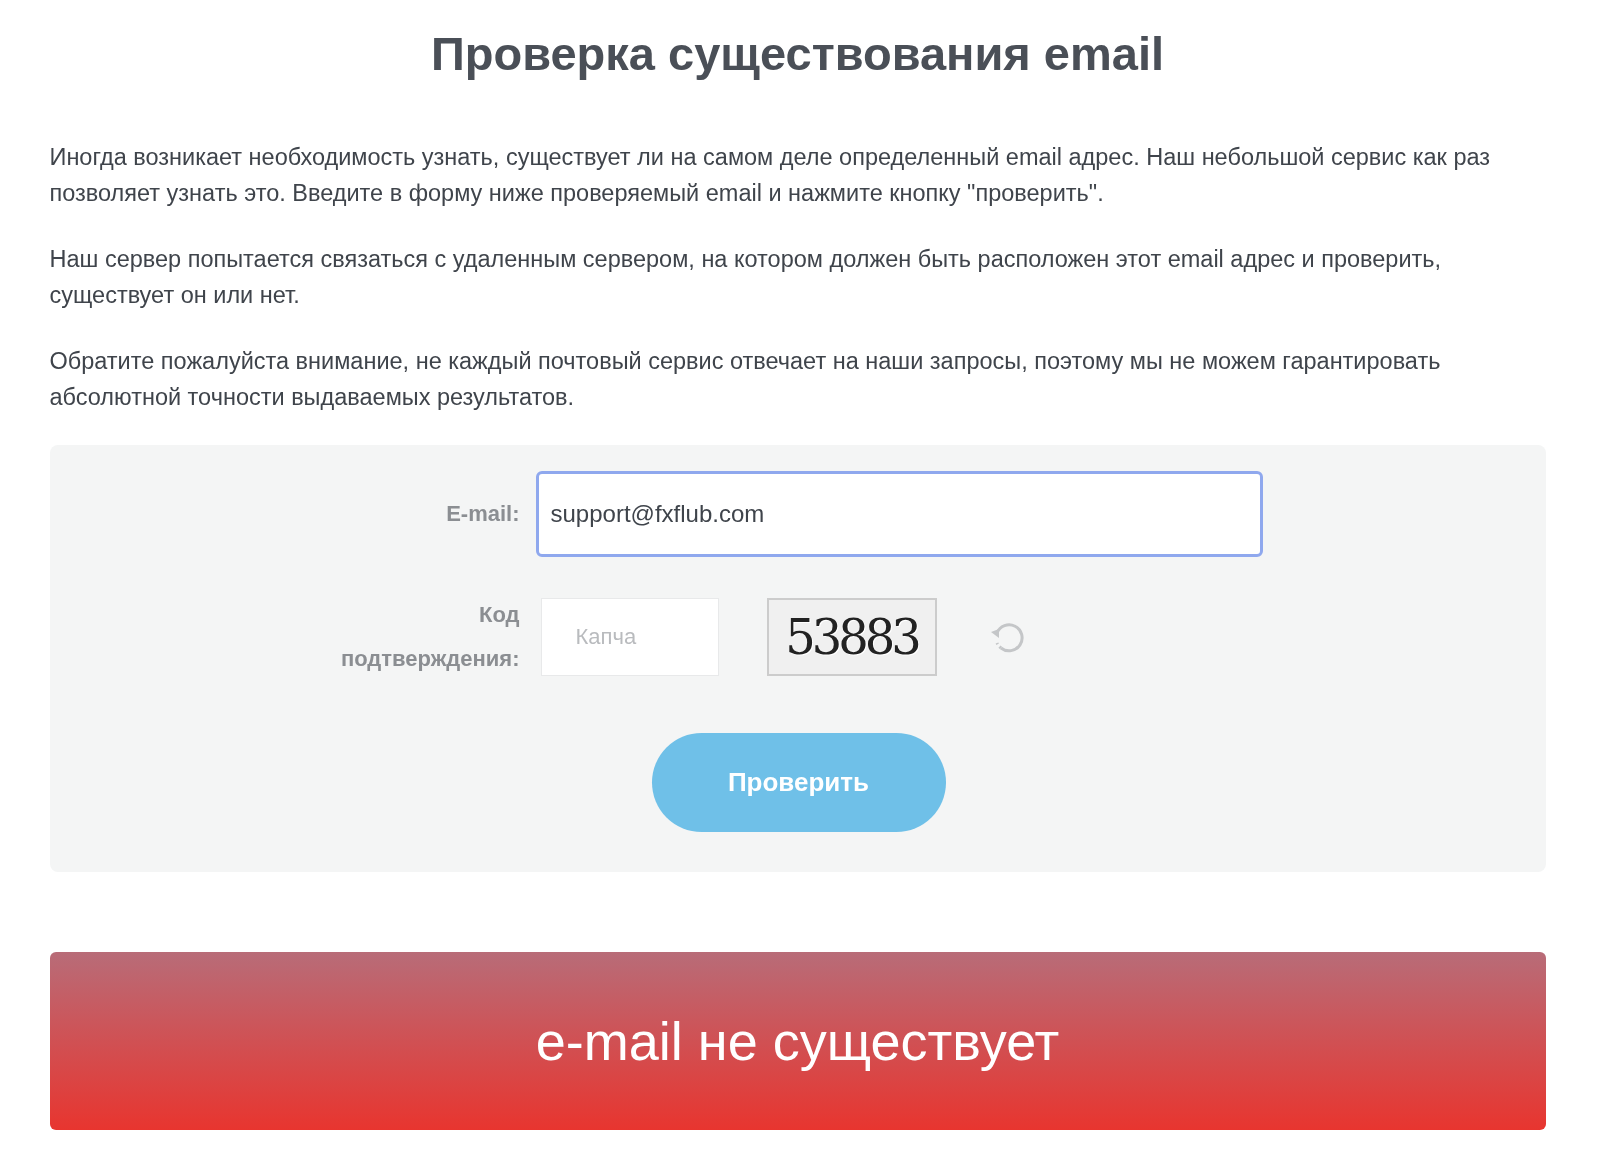 The height and width of the screenshot is (1157, 1600). I want to click on email-field: support@fxflub.com, so click(899, 514).